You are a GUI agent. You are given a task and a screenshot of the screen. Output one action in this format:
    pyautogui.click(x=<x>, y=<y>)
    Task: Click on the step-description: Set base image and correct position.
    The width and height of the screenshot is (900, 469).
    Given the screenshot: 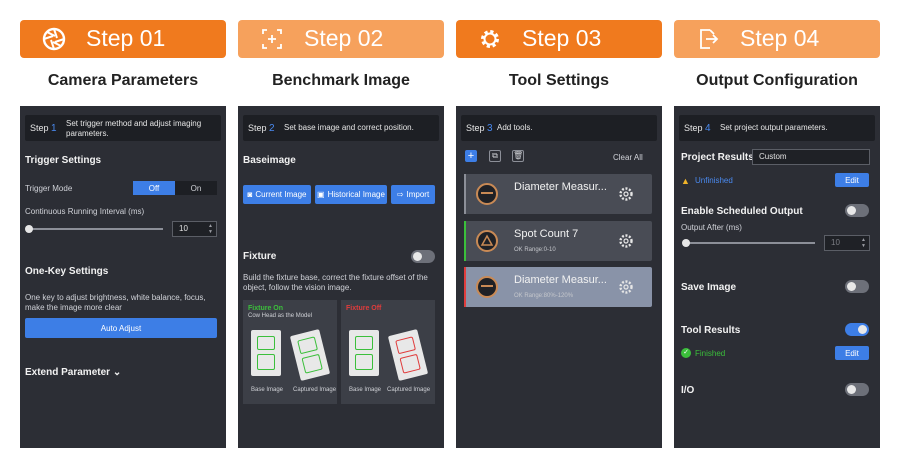 What is the action you would take?
    pyautogui.click(x=349, y=127)
    